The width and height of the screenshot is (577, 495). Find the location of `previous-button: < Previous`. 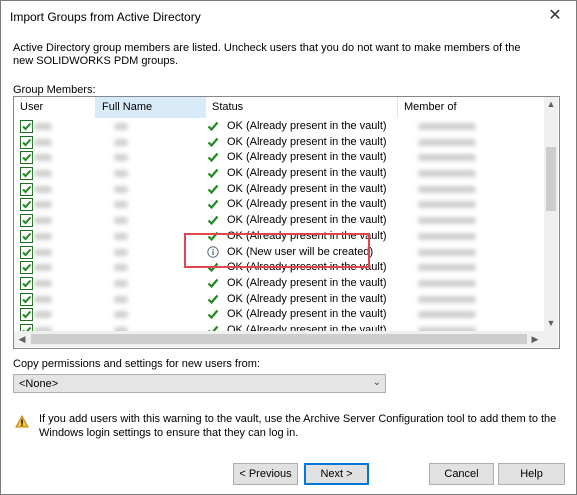

previous-button: < Previous is located at coordinates (265, 474).